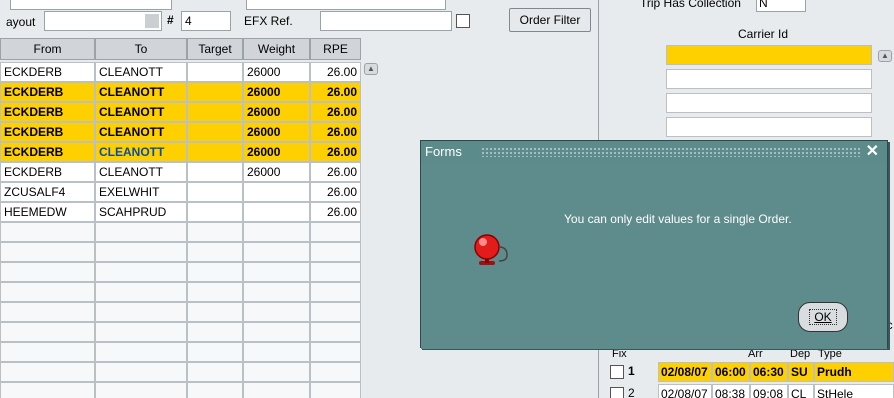 The height and width of the screenshot is (398, 894). What do you see at coordinates (463, 21) in the screenshot?
I see `efx-checkbox` at bounding box center [463, 21].